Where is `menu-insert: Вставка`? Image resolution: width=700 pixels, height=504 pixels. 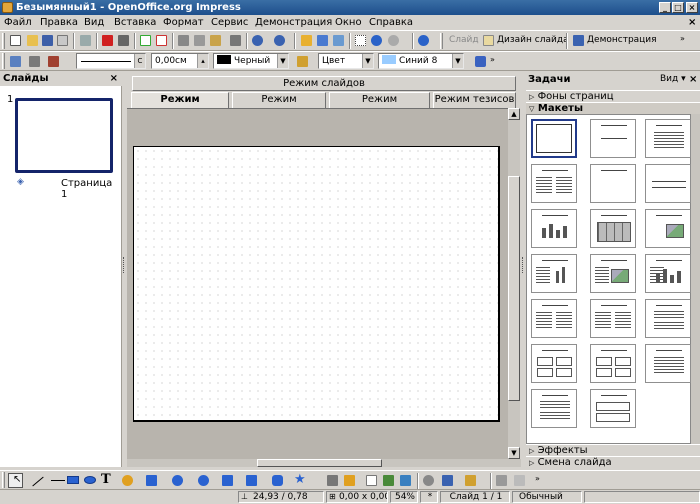
menu-insert: Вставка is located at coordinates (135, 22).